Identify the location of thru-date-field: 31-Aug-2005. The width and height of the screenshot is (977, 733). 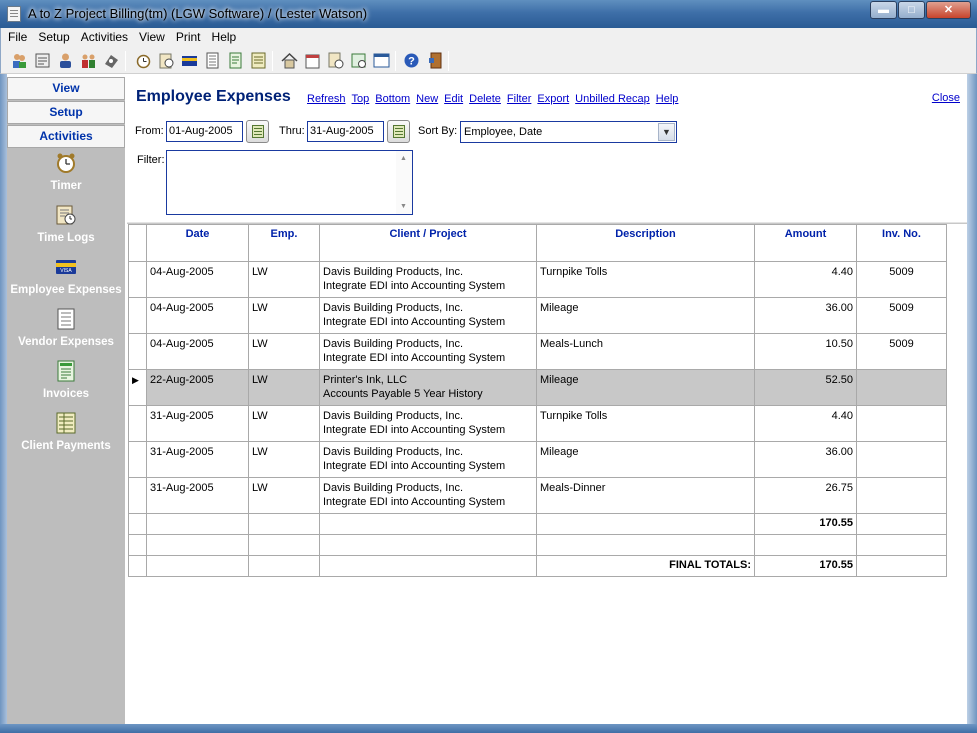
(345, 131).